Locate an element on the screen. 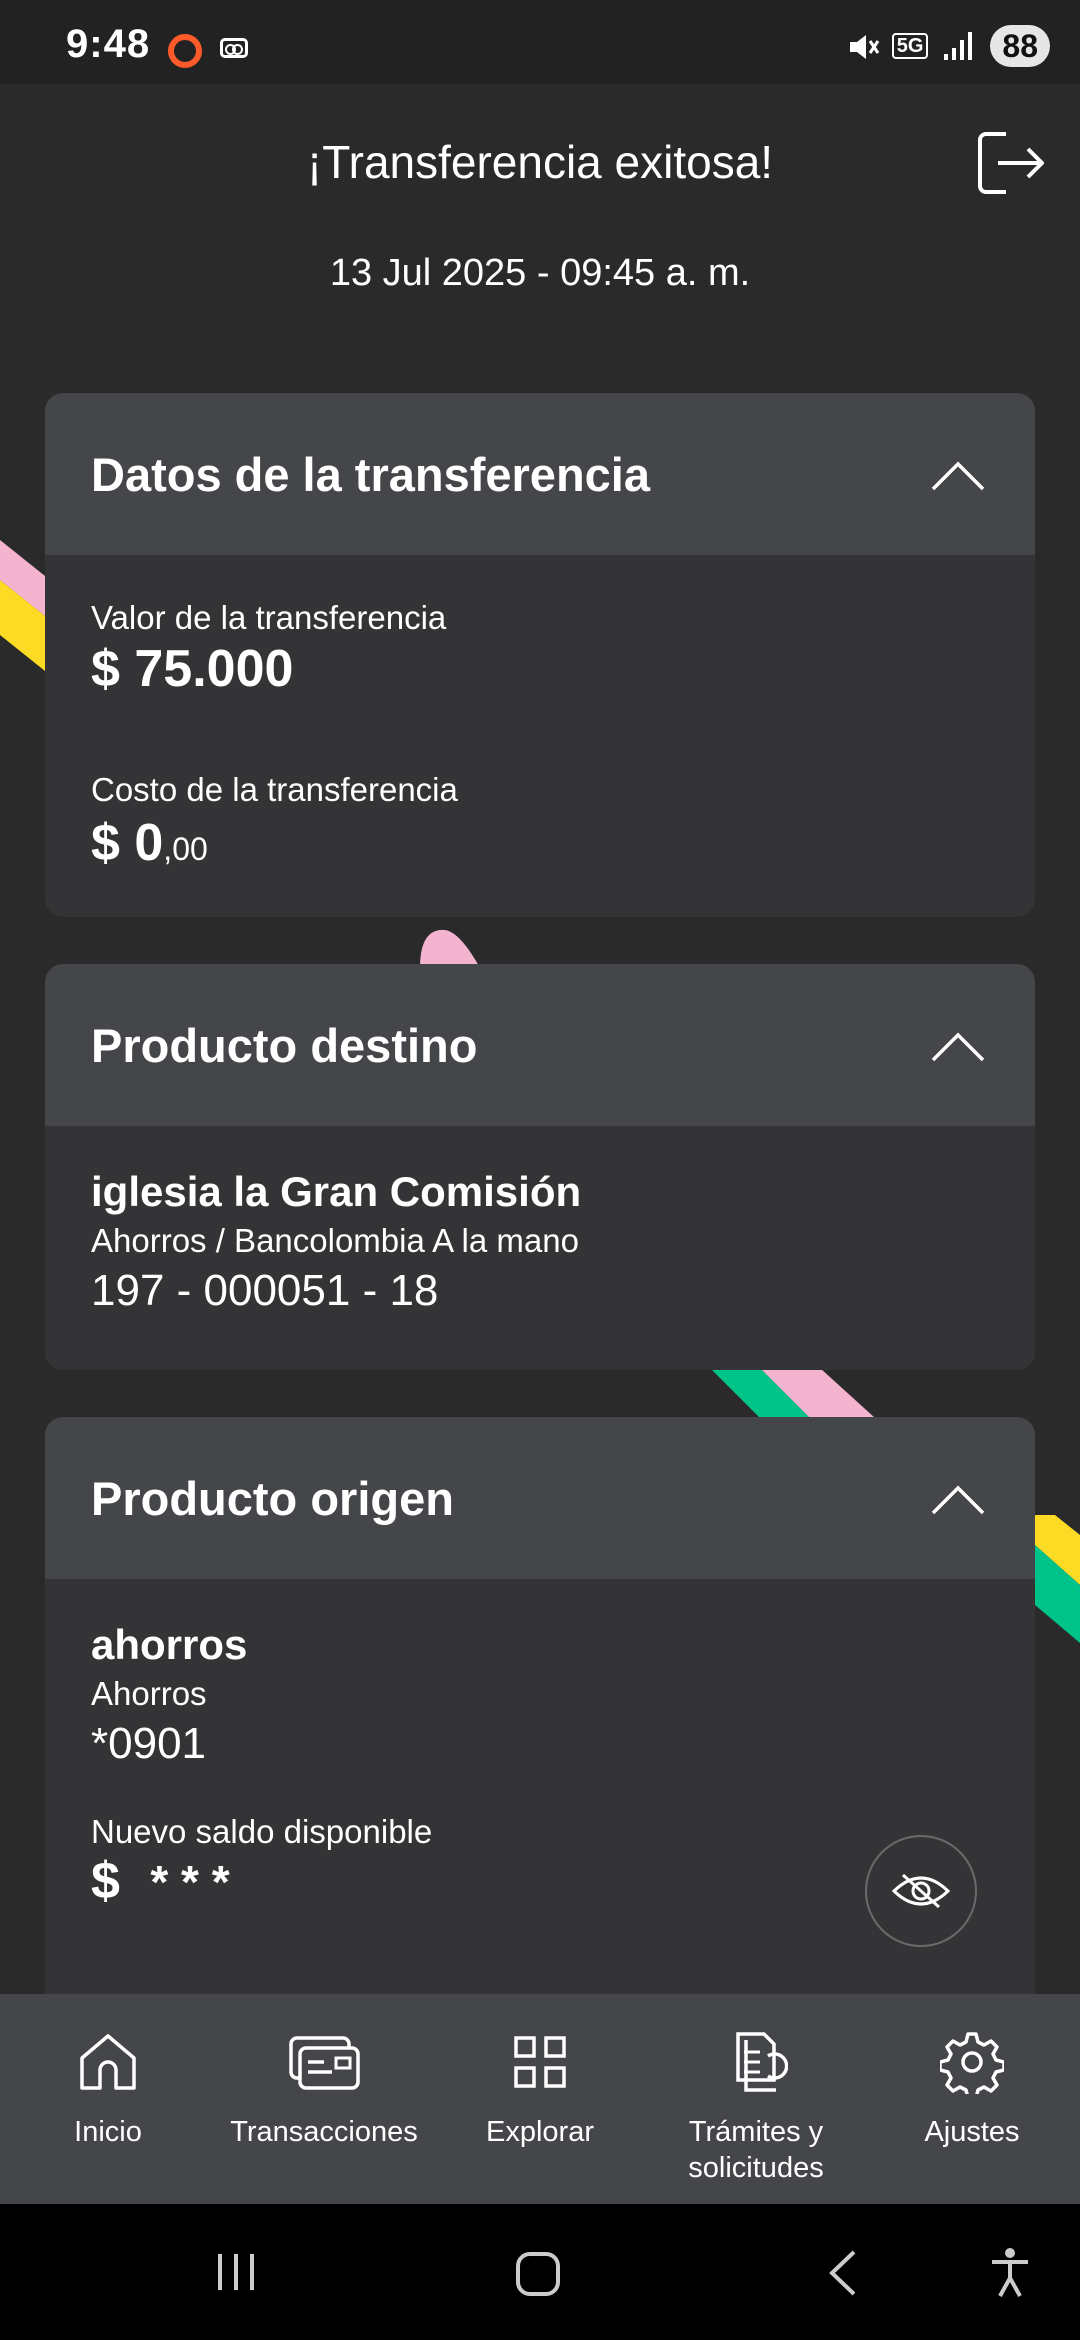  transfer-value-label: Valor de la transferencia is located at coordinates (269, 617).